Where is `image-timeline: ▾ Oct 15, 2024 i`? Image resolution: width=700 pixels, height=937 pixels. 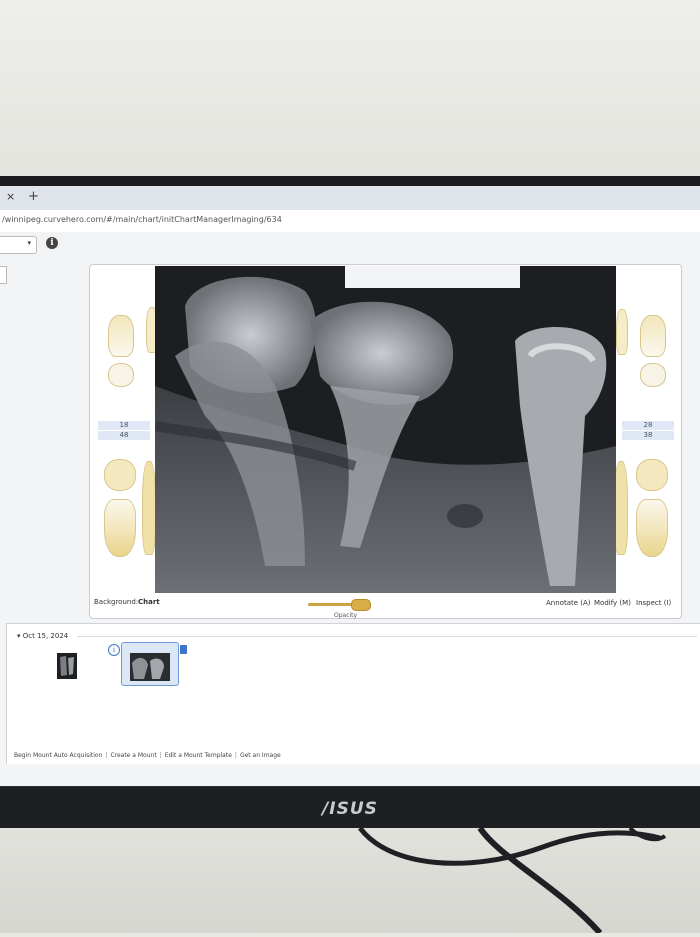
image-timeline: ▾ Oct 15, 2024 i is located at coordinates (353, 693).